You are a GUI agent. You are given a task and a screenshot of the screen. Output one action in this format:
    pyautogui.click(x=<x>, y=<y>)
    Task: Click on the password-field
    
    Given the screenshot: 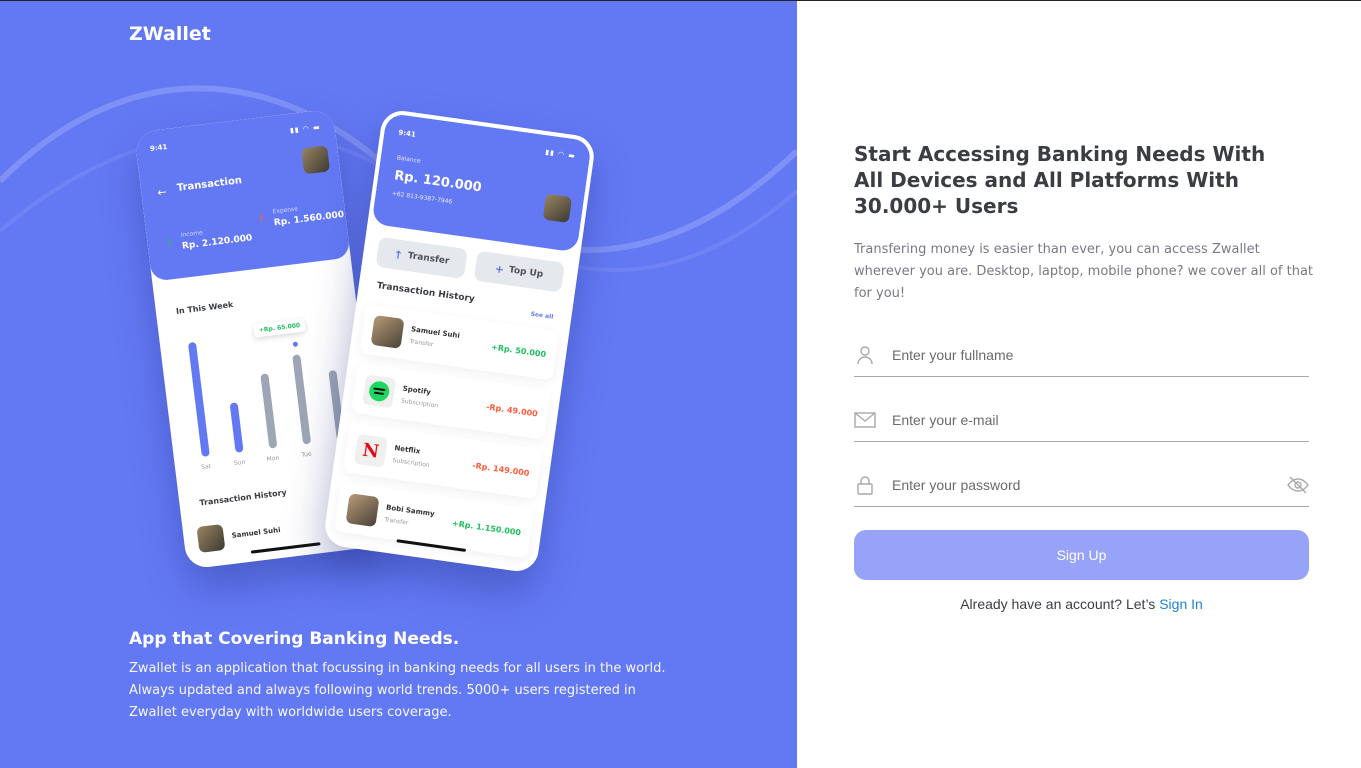 What is the action you would take?
    pyautogui.click(x=1081, y=485)
    